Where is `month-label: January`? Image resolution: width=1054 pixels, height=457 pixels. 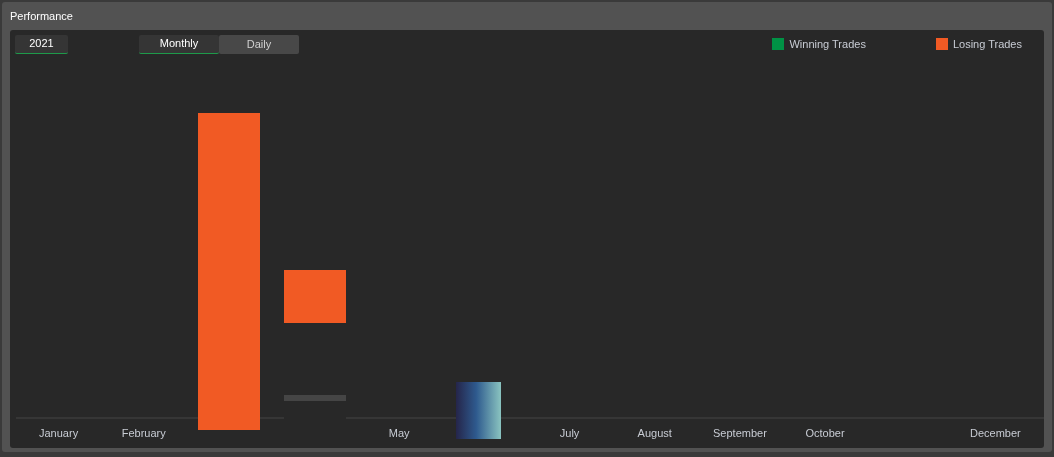 month-label: January is located at coordinates (59, 433).